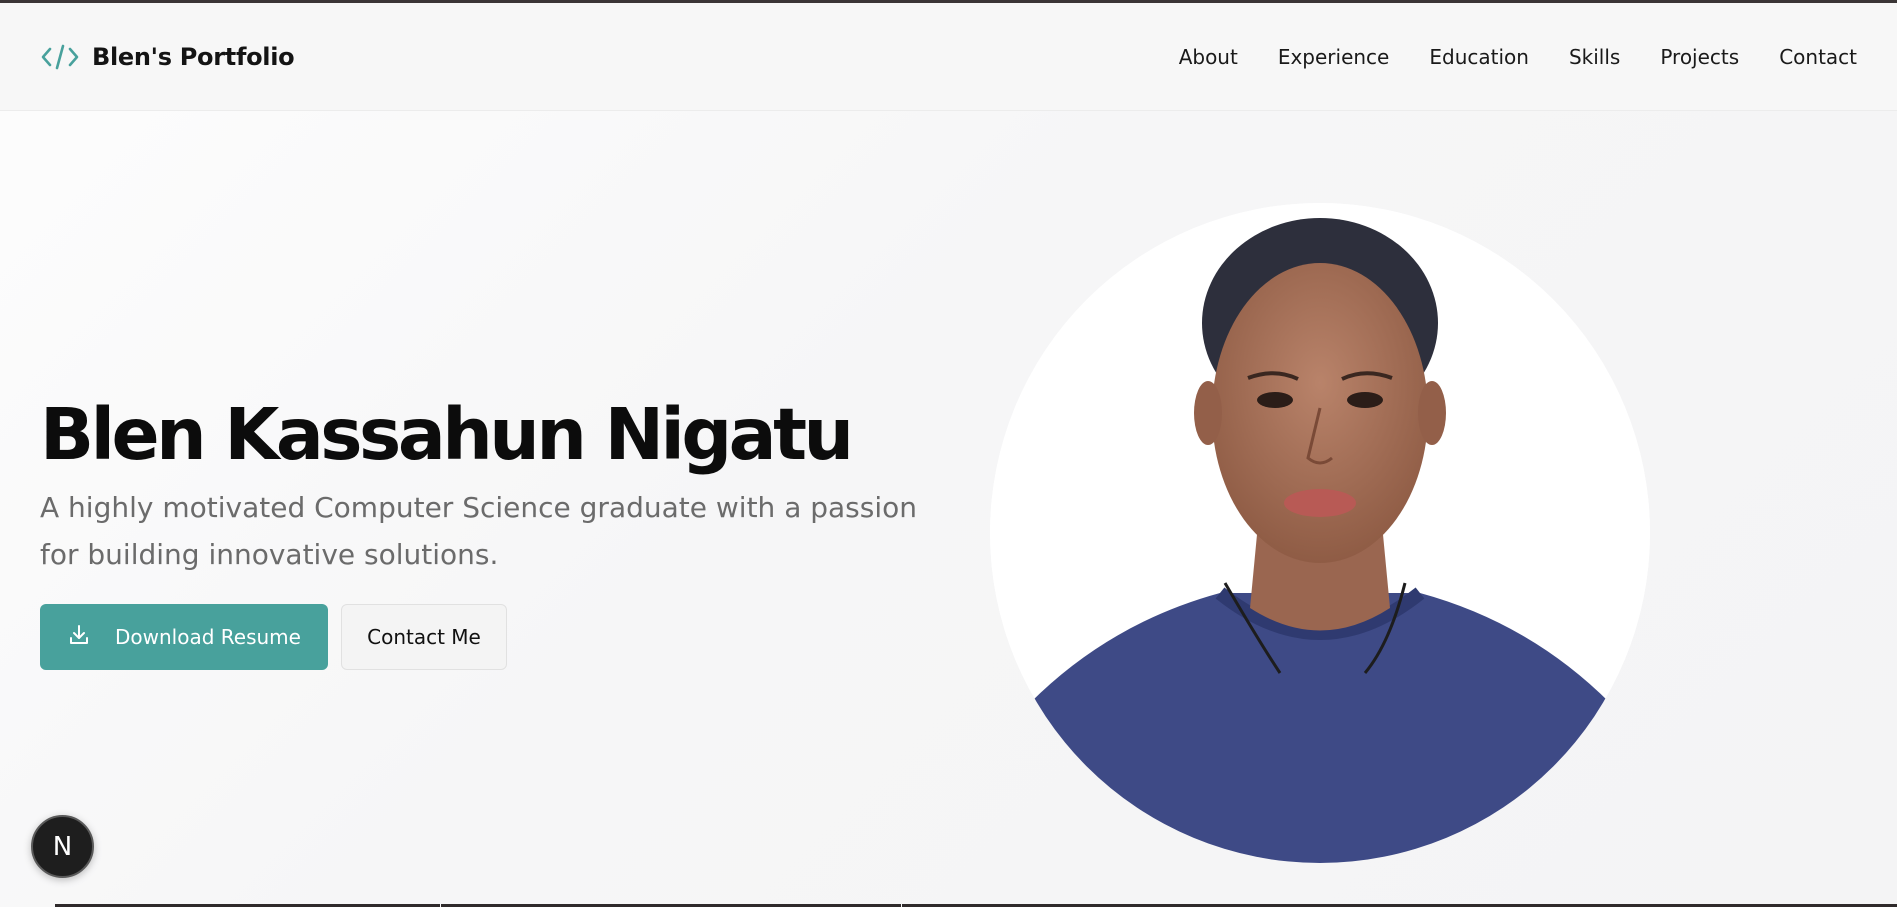 This screenshot has height=907, width=1897. I want to click on nav-skills: Skills, so click(1594, 57).